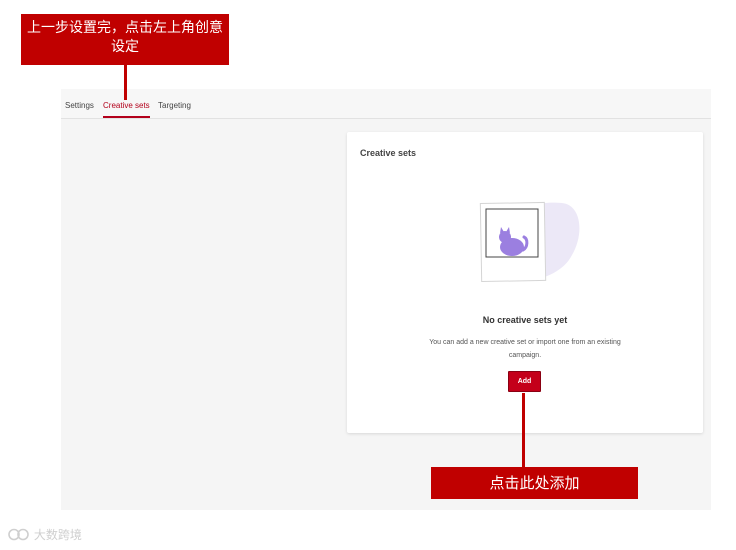  What do you see at coordinates (524, 381) in the screenshot?
I see `add-button: Add` at bounding box center [524, 381].